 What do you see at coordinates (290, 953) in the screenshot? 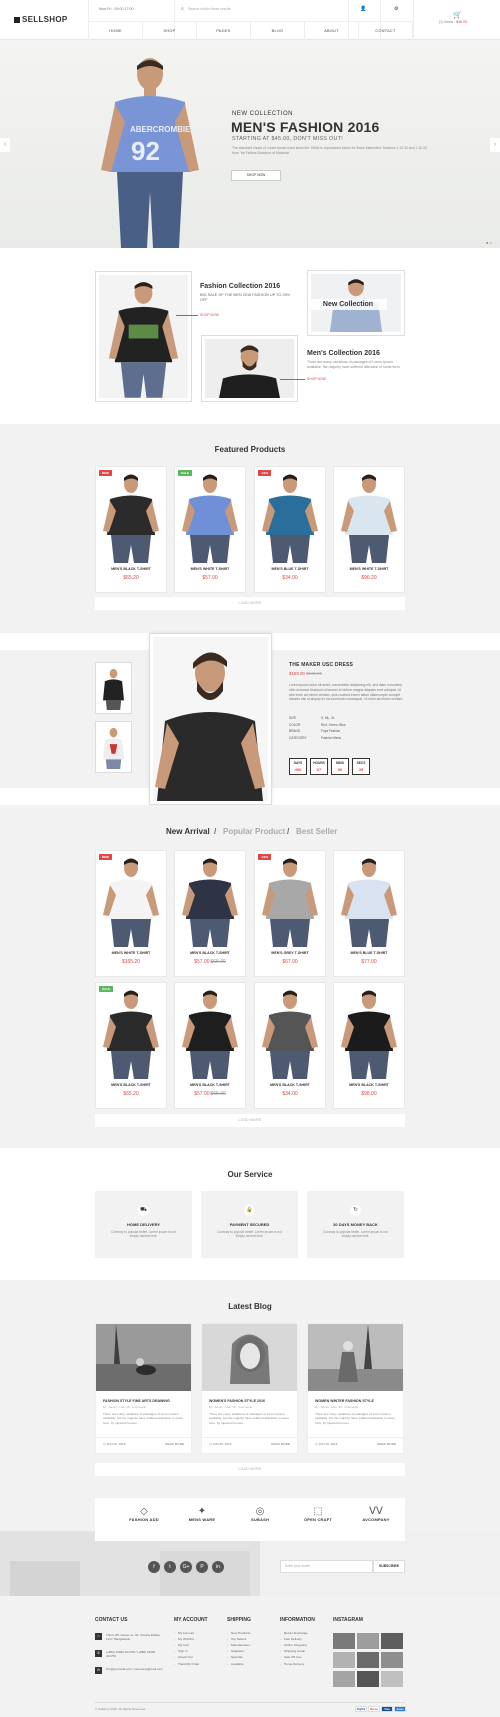
I see `product-name: MEN'S GREY T-SHIRT` at bounding box center [290, 953].